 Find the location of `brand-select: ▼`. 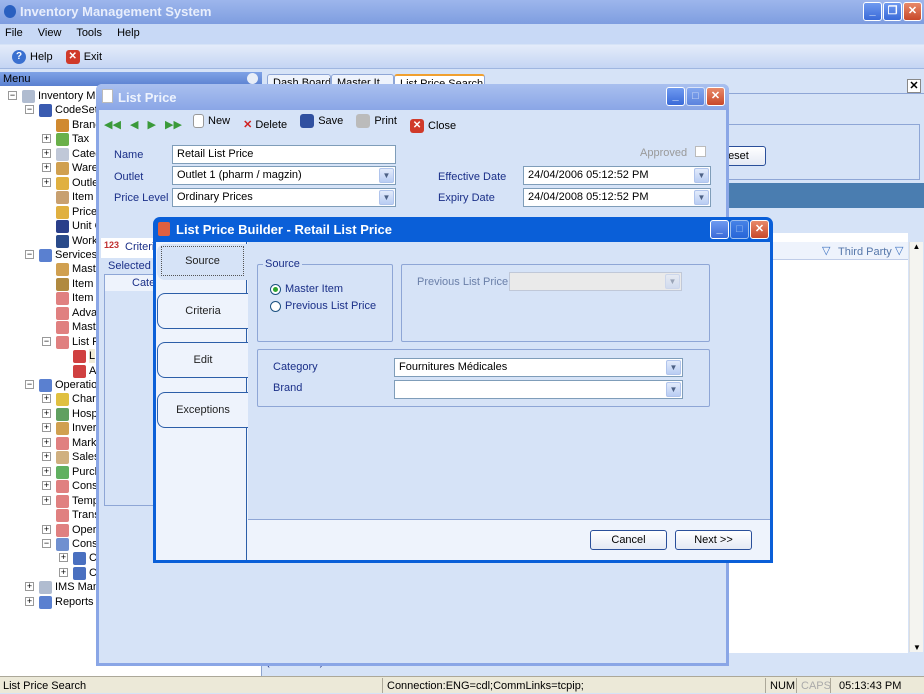

brand-select: ▼ is located at coordinates (538, 389).